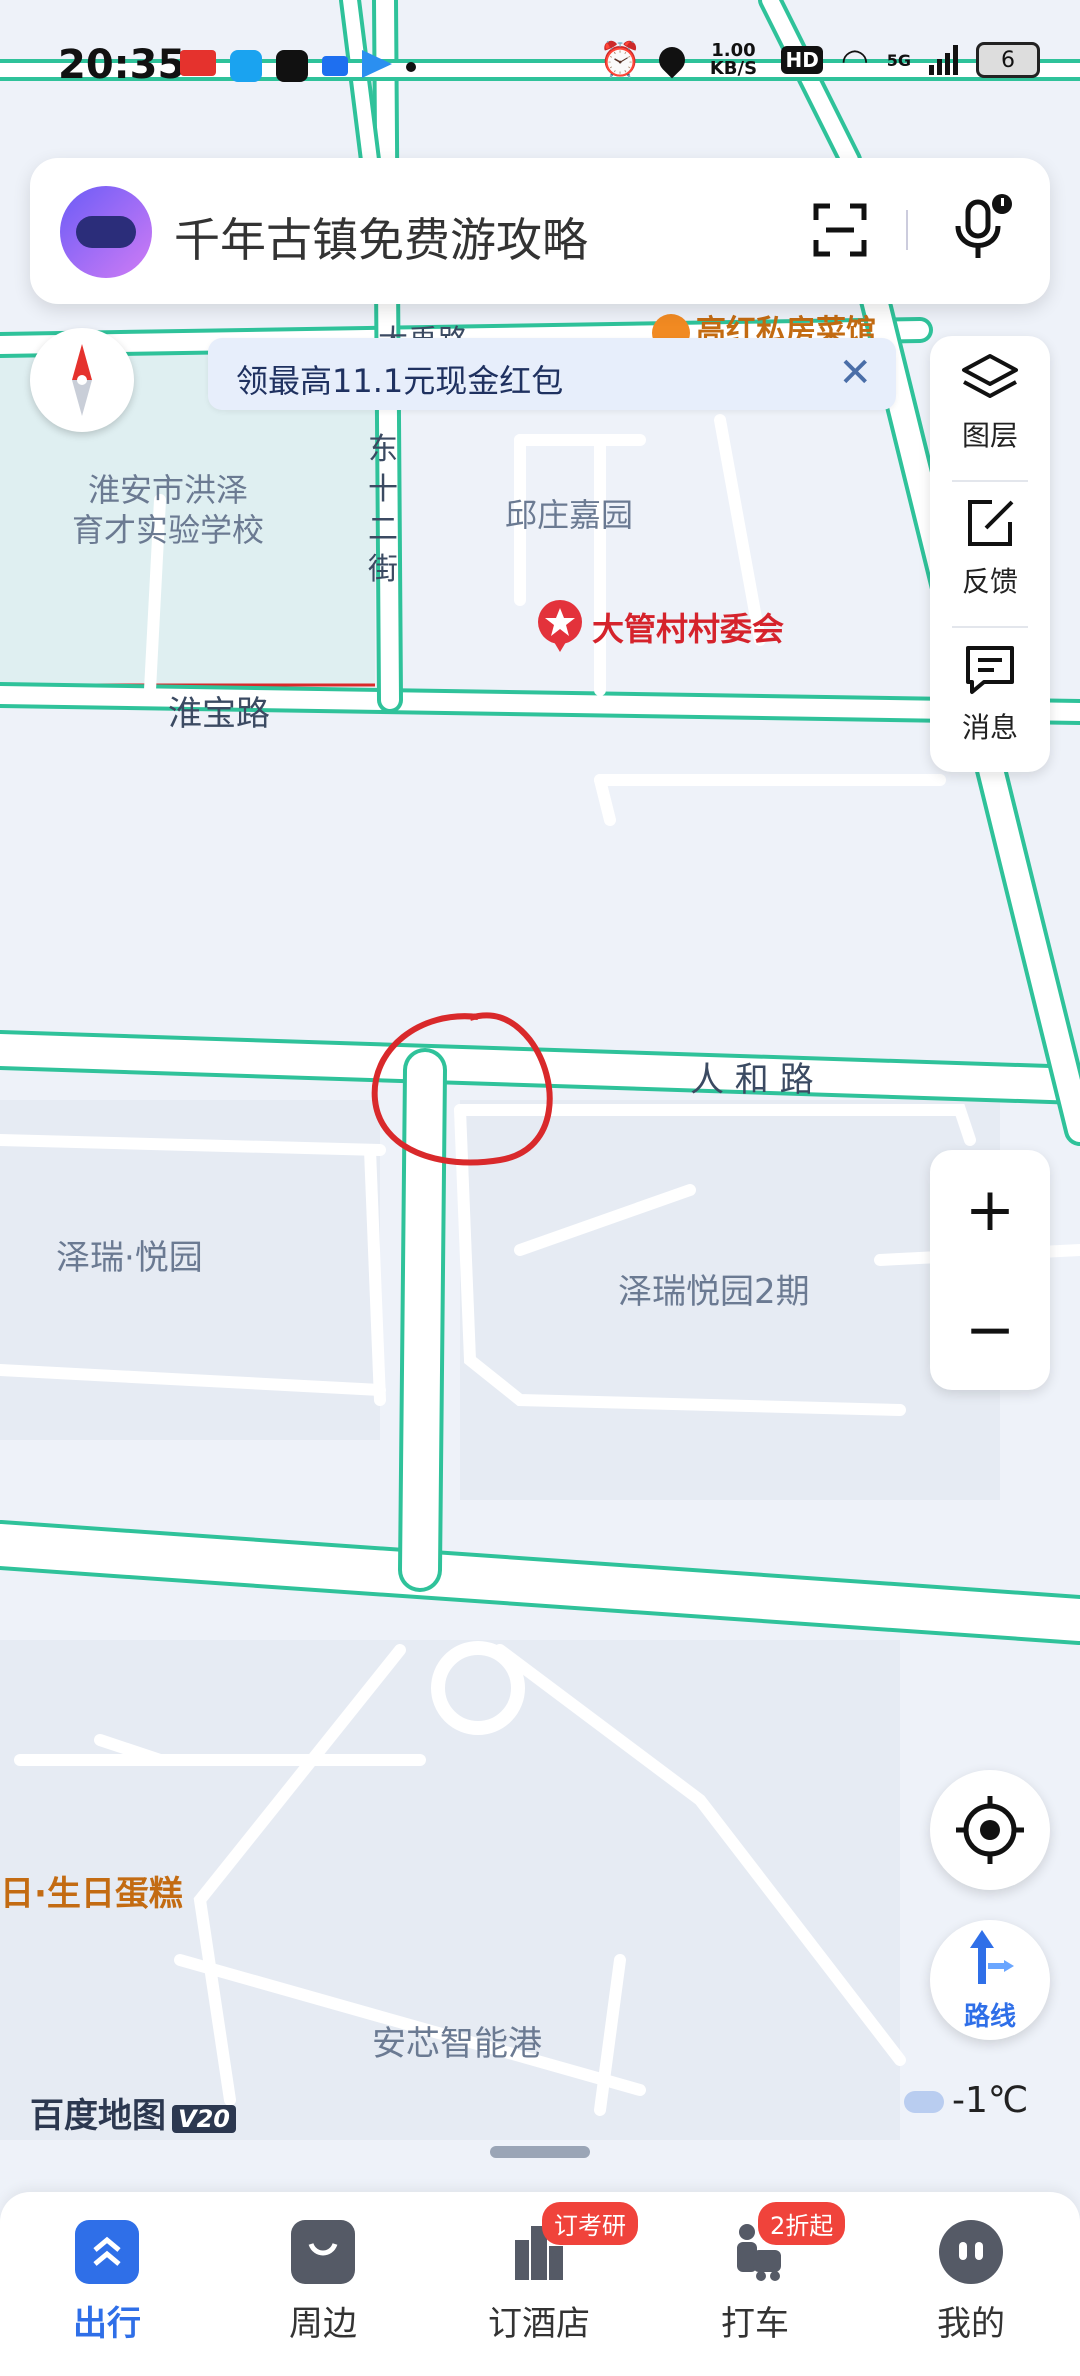 Image resolution: width=1080 pixels, height=2376 pixels. I want to click on status-right: ⏰ 1.00 KB/S HD ◠ 5G 6, so click(819, 60).